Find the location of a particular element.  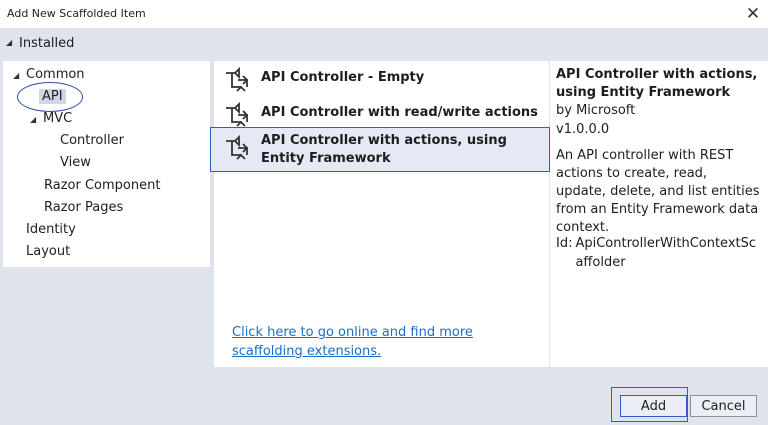

tree-item-mvc: MVC is located at coordinates (57, 118).